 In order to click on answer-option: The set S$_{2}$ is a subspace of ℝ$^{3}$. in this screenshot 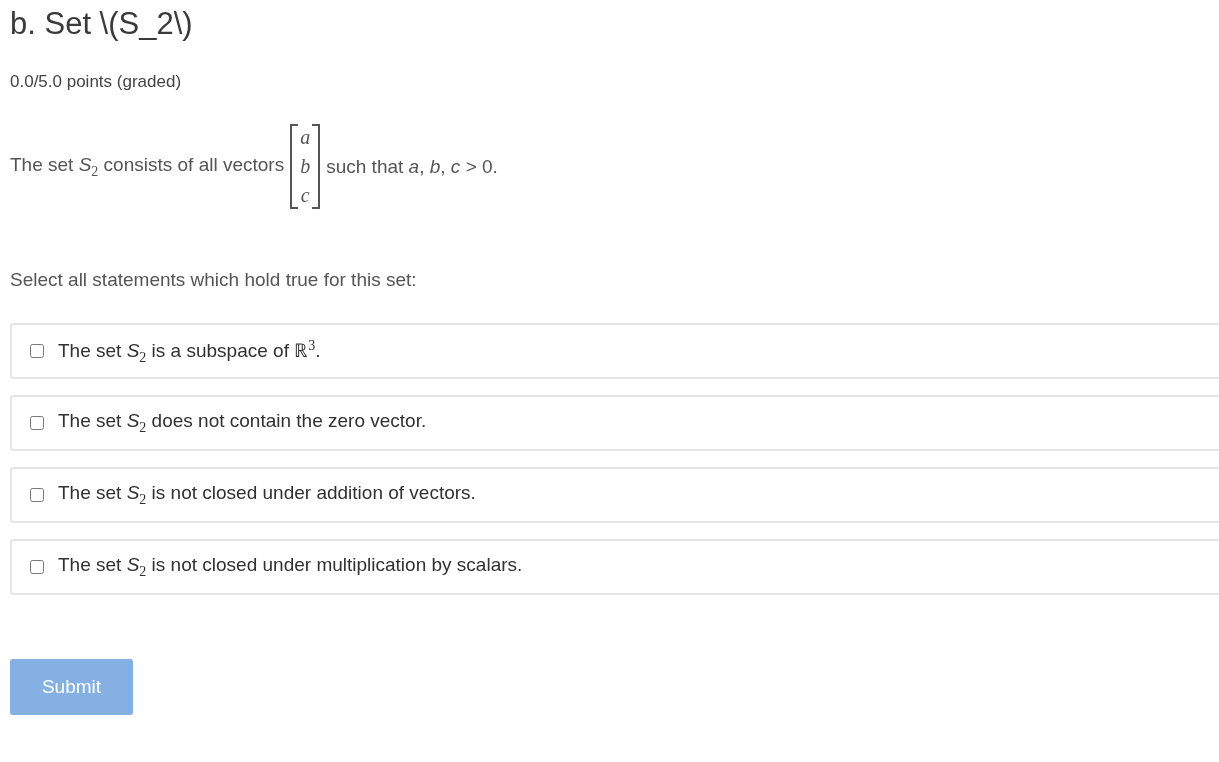, I will do `click(614, 351)`.